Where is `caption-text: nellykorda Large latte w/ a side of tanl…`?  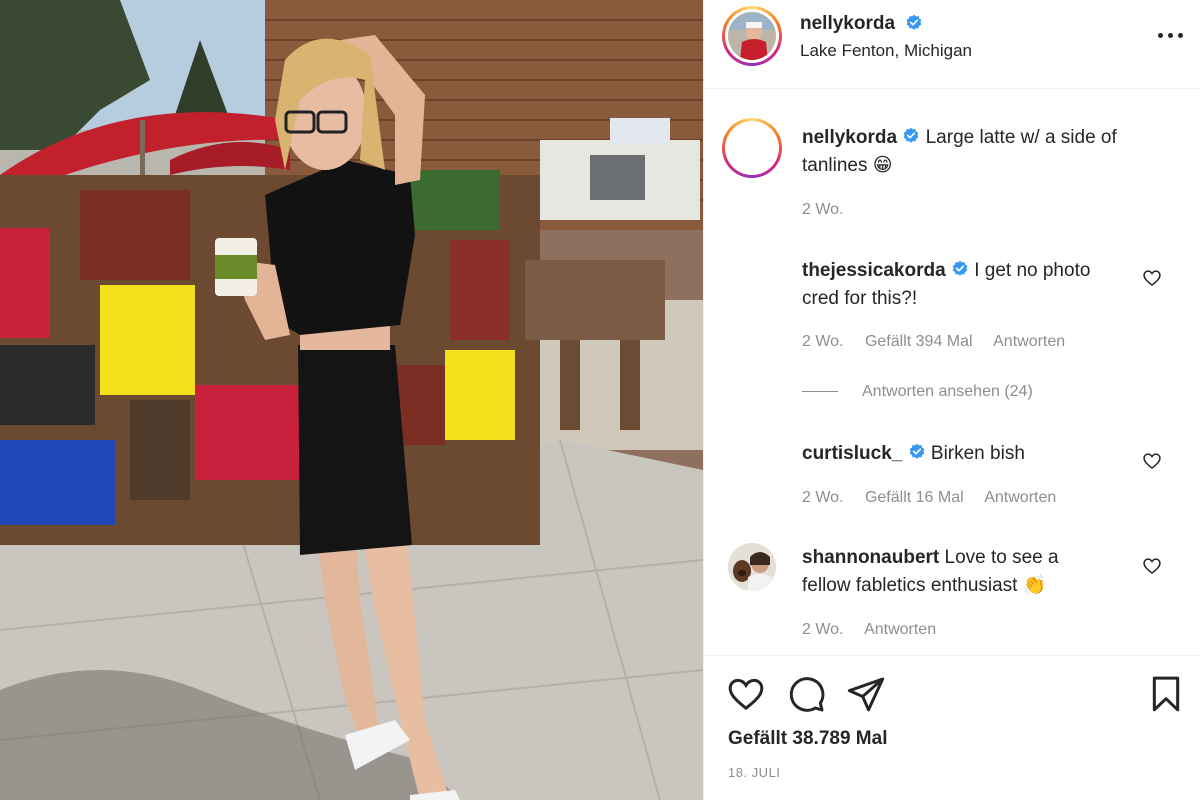 caption-text: nellykorda Large latte w/ a side of tanl… is located at coordinates (959, 152).